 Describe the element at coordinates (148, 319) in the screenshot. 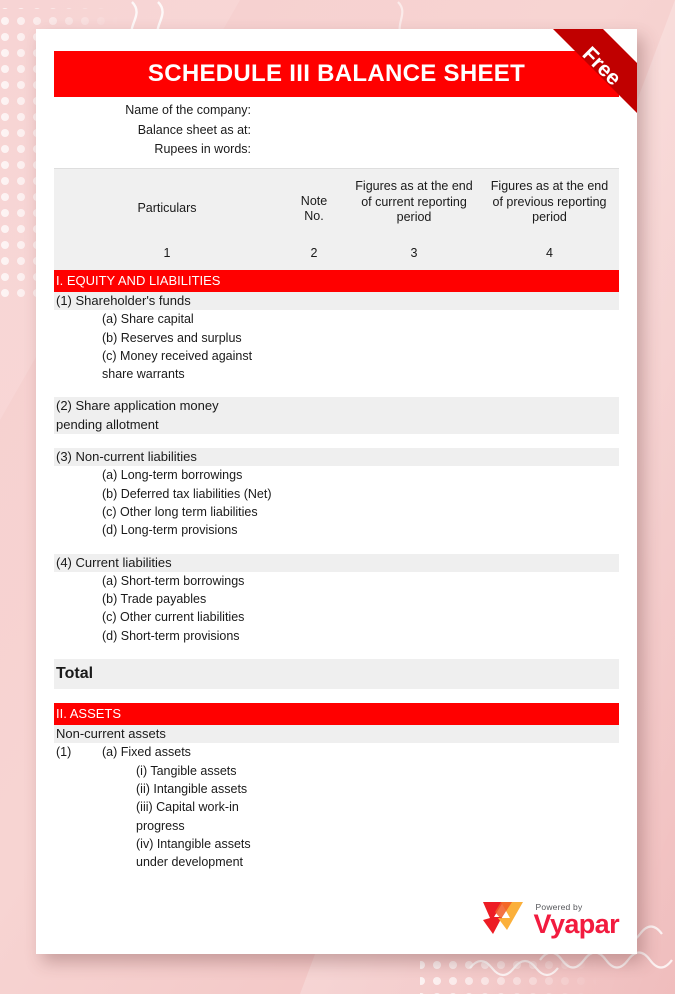

I see `row-label: (a) Share capital` at that location.